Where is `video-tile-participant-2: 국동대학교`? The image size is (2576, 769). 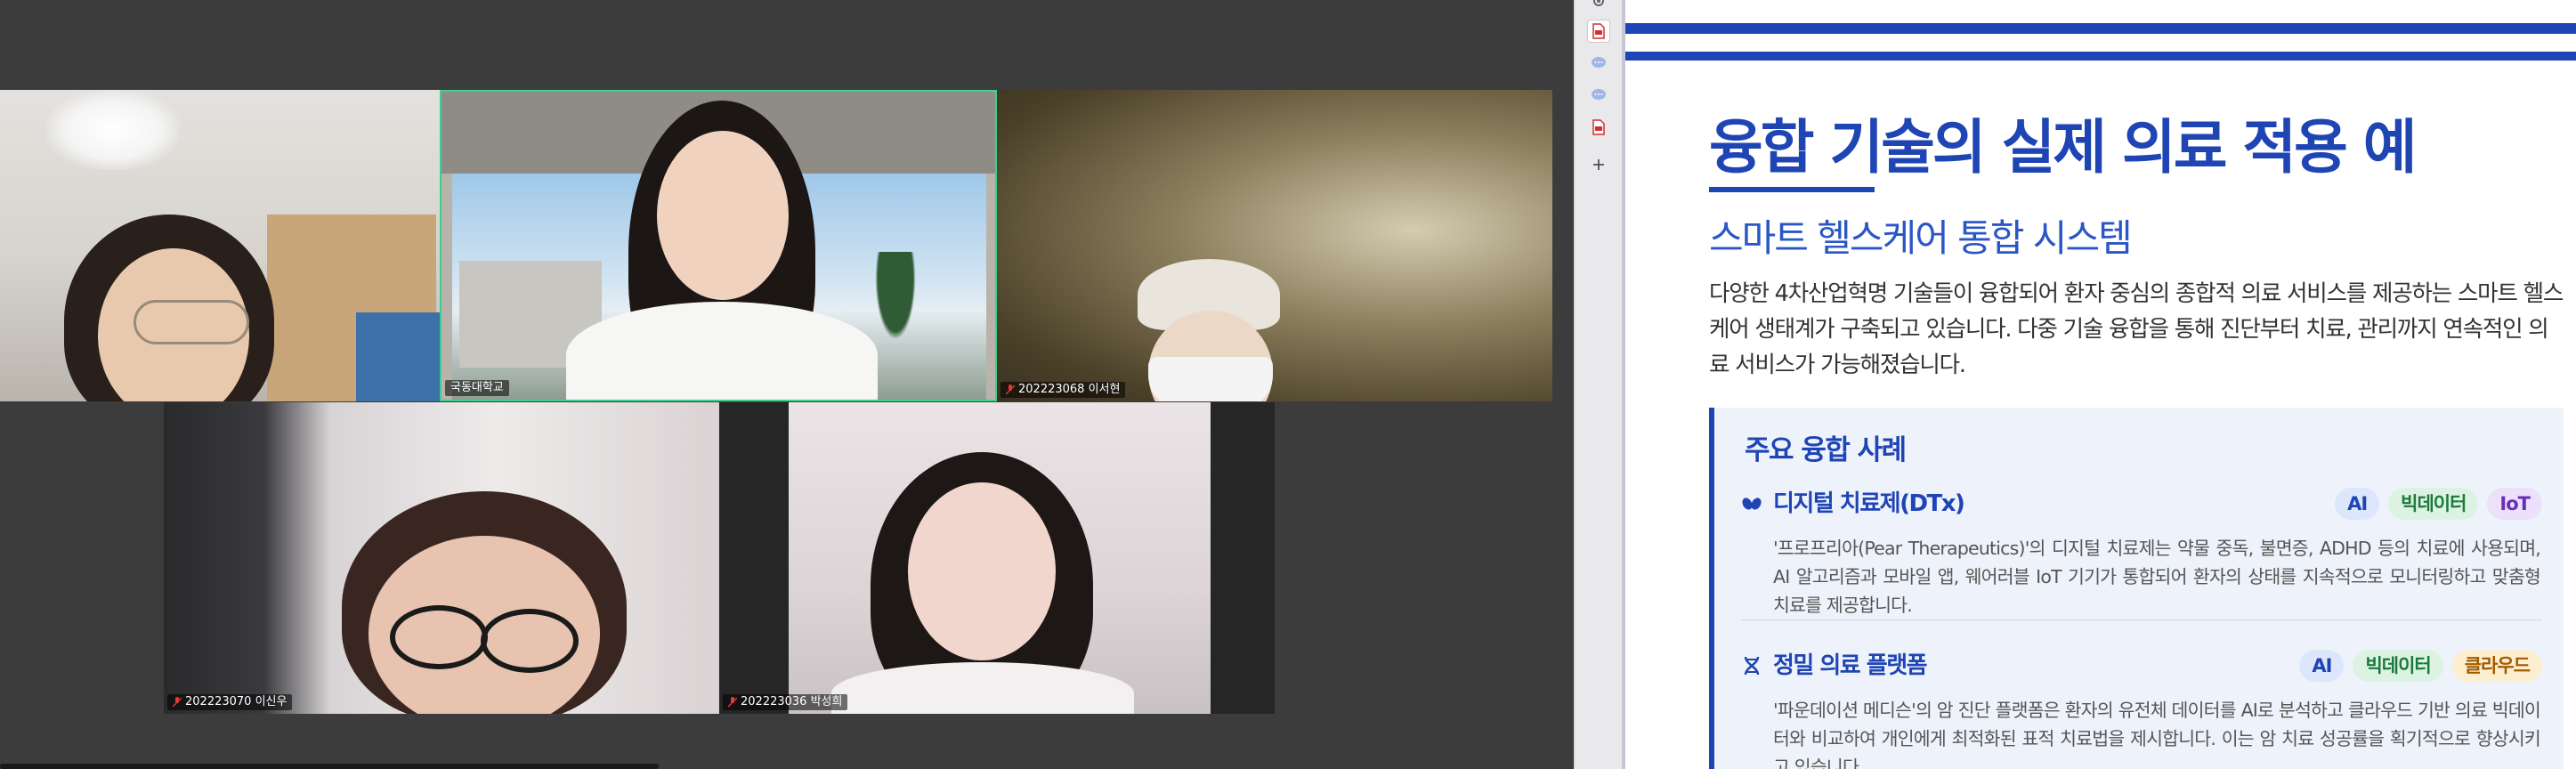 video-tile-participant-2: 국동대학교 is located at coordinates (719, 245).